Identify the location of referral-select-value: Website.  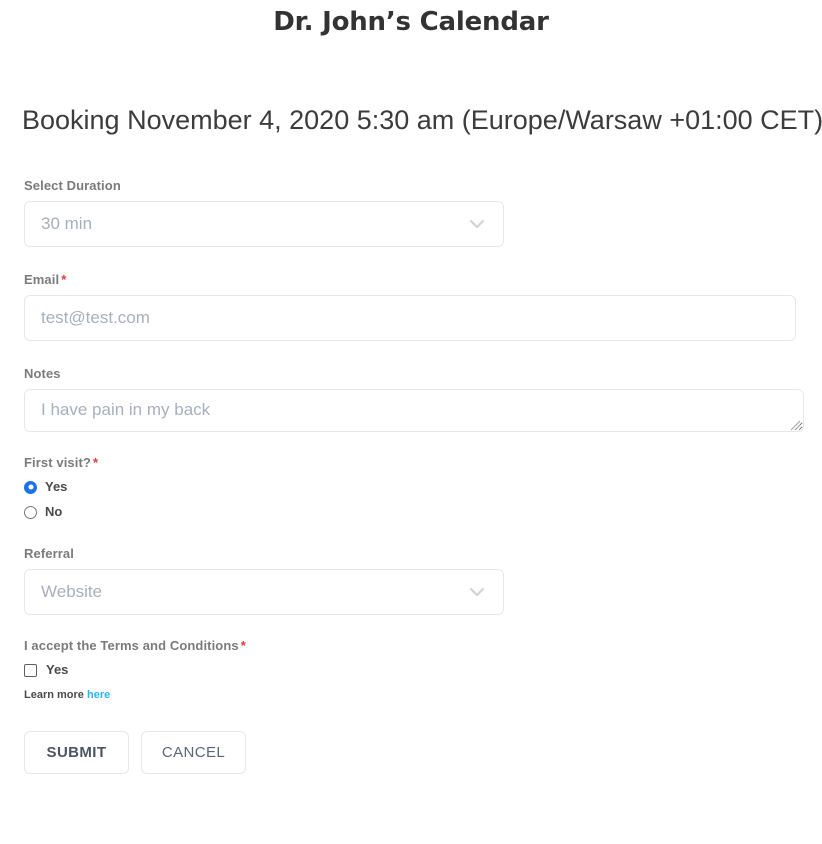
(264, 592).